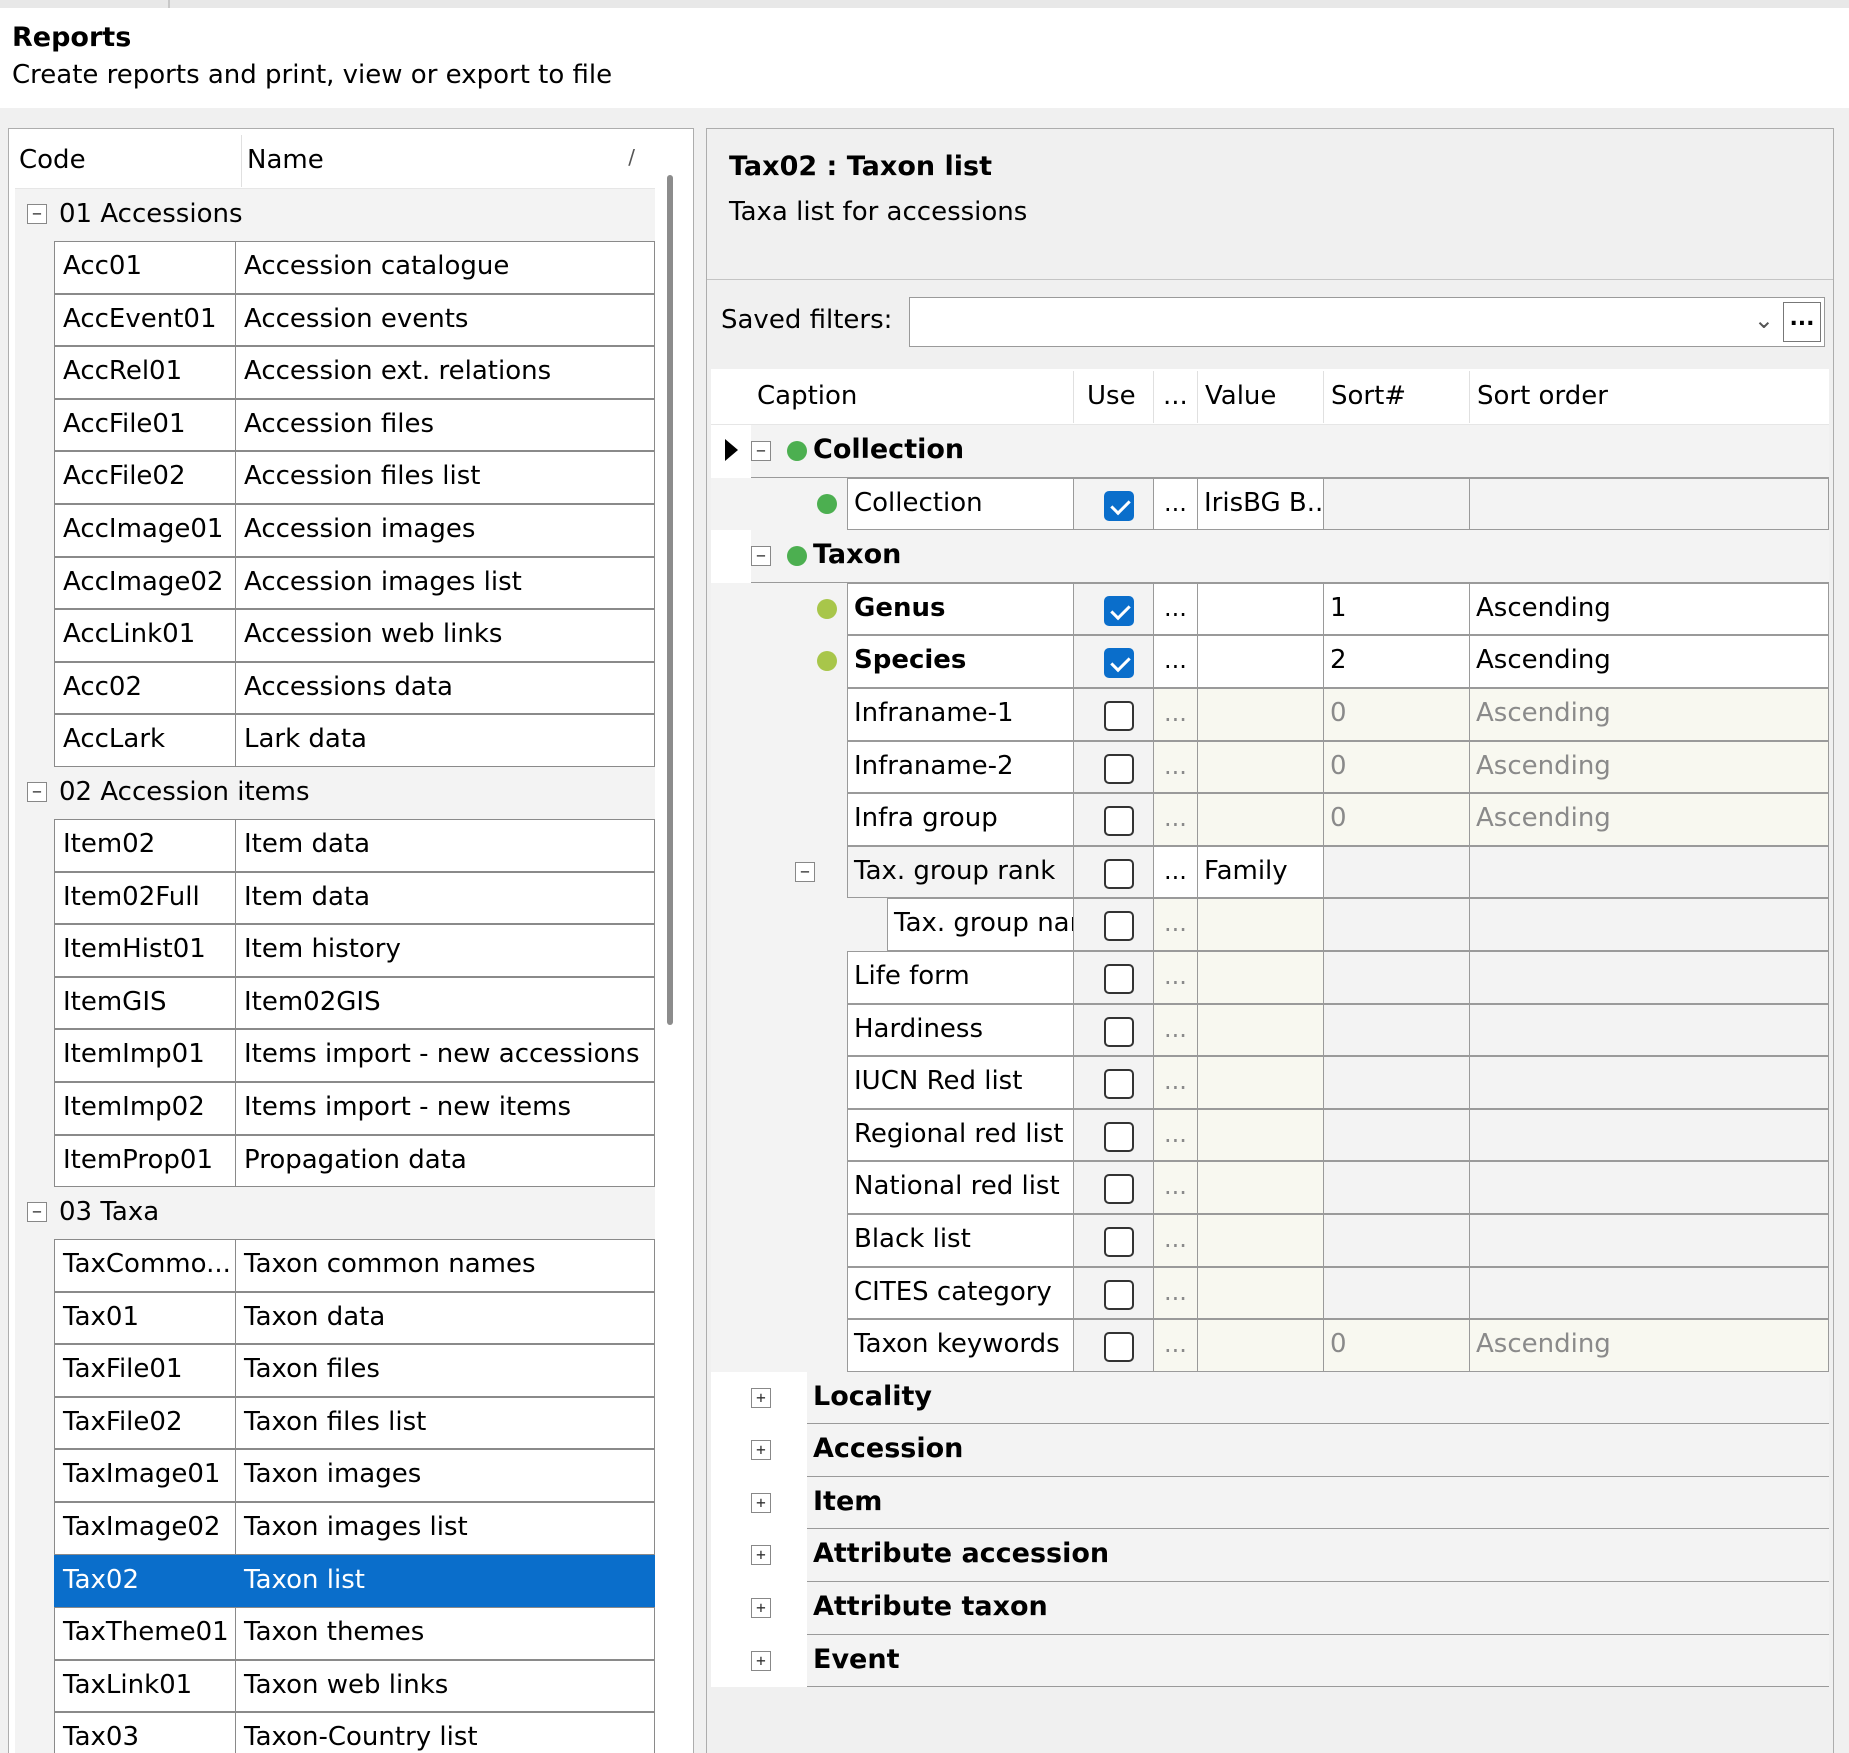  What do you see at coordinates (1649, 767) in the screenshot?
I see `sort-order-cell: Ascending` at bounding box center [1649, 767].